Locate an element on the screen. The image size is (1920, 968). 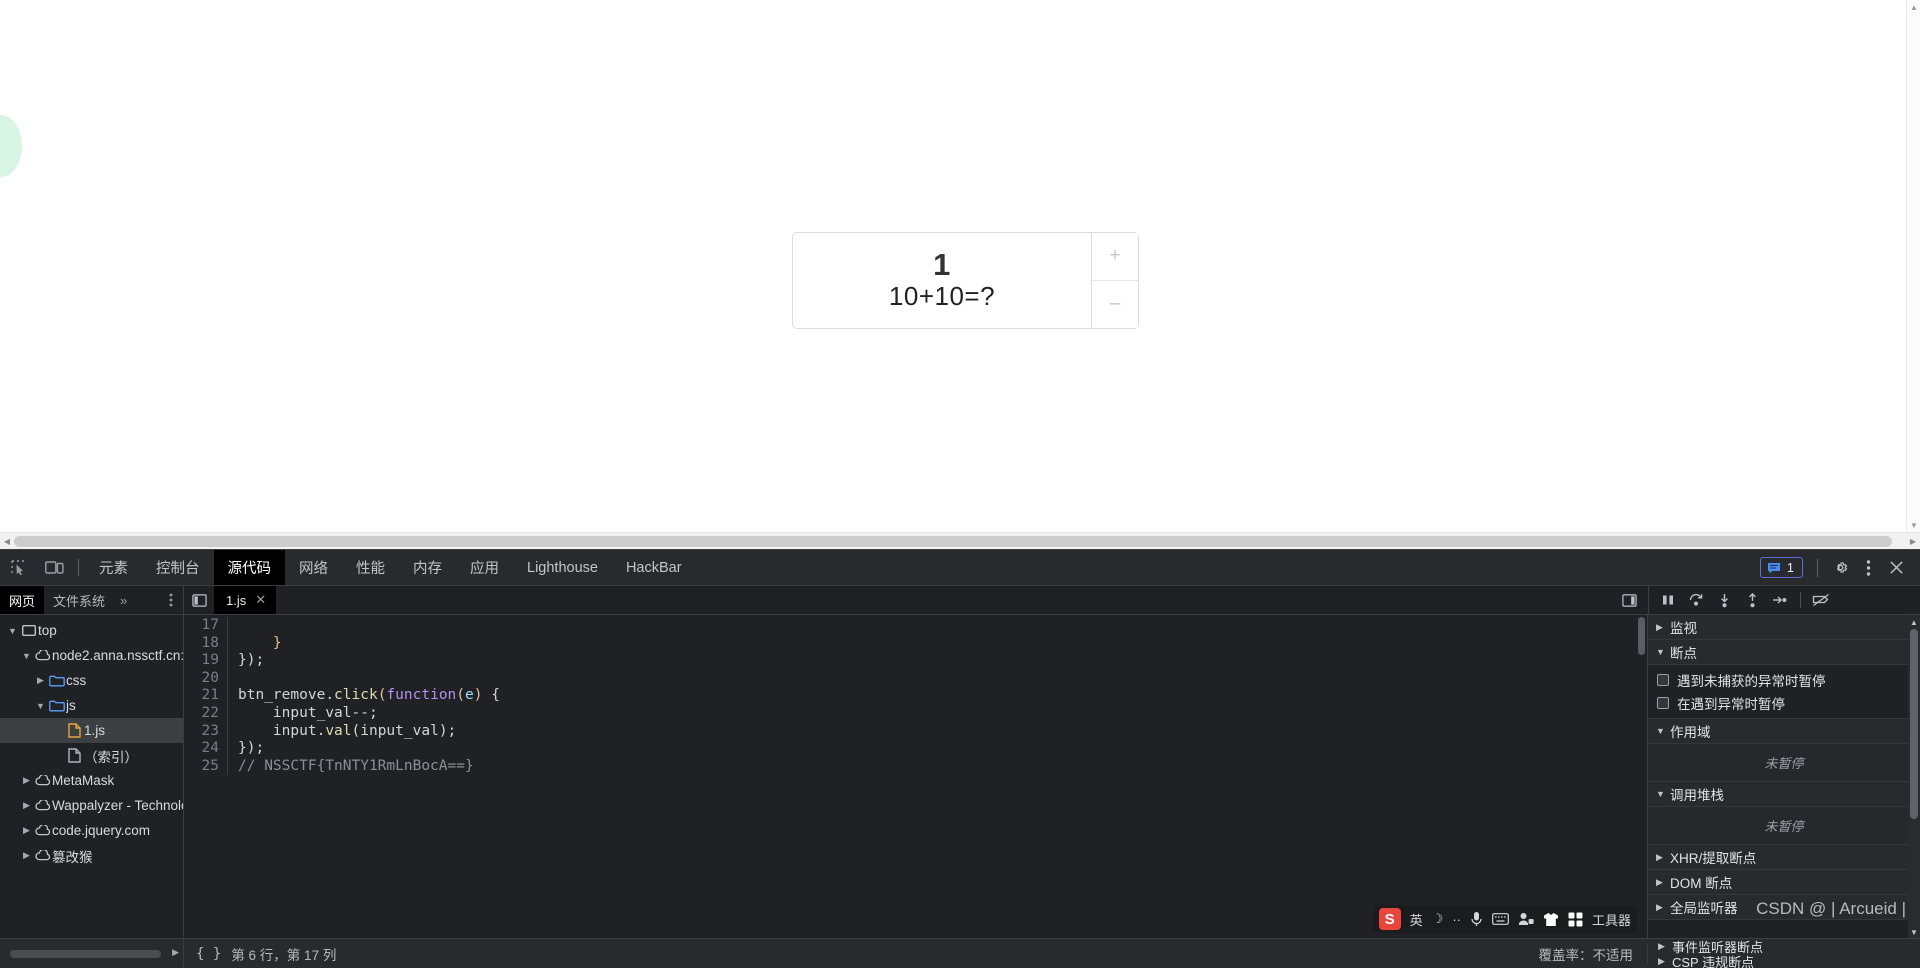
step-into-icon is located at coordinates (1724, 600).